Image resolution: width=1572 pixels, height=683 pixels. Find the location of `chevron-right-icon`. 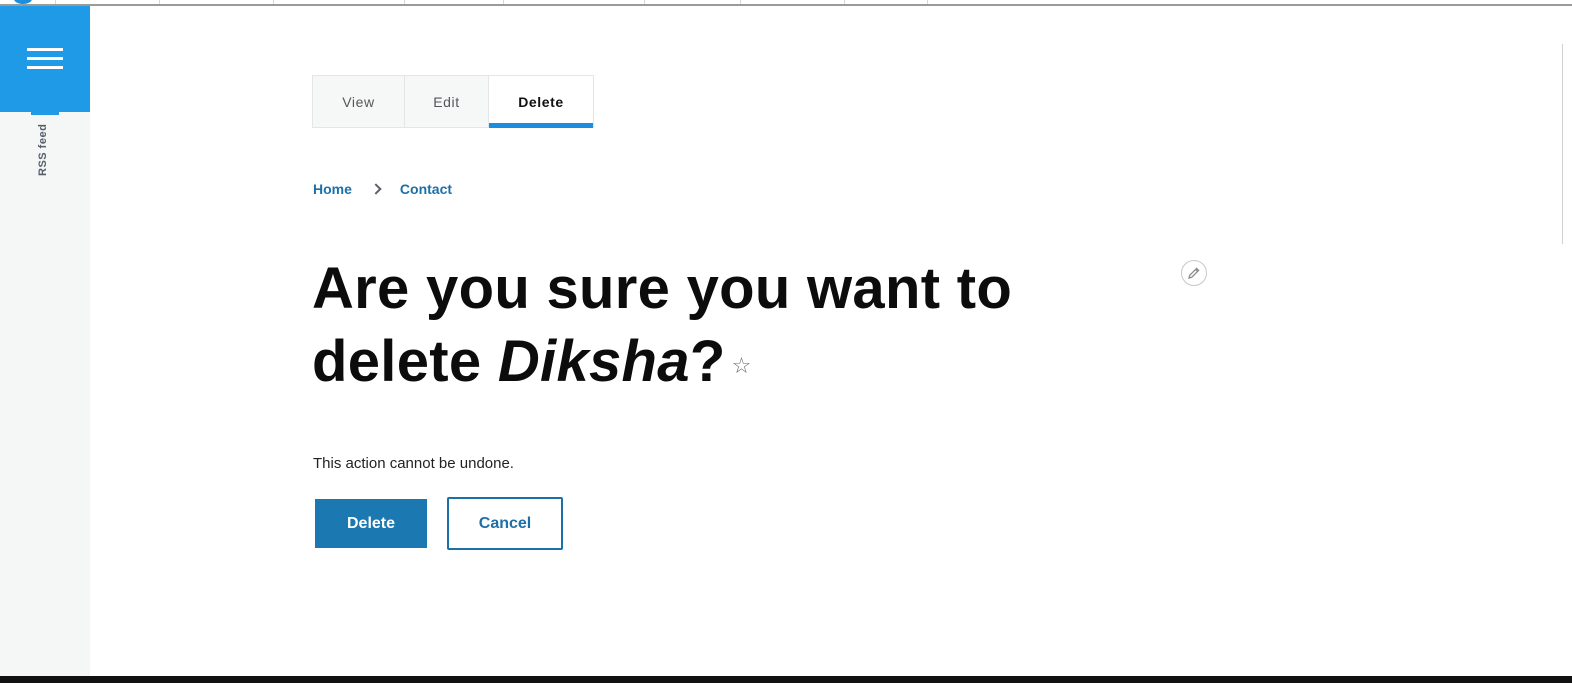

chevron-right-icon is located at coordinates (376, 189).